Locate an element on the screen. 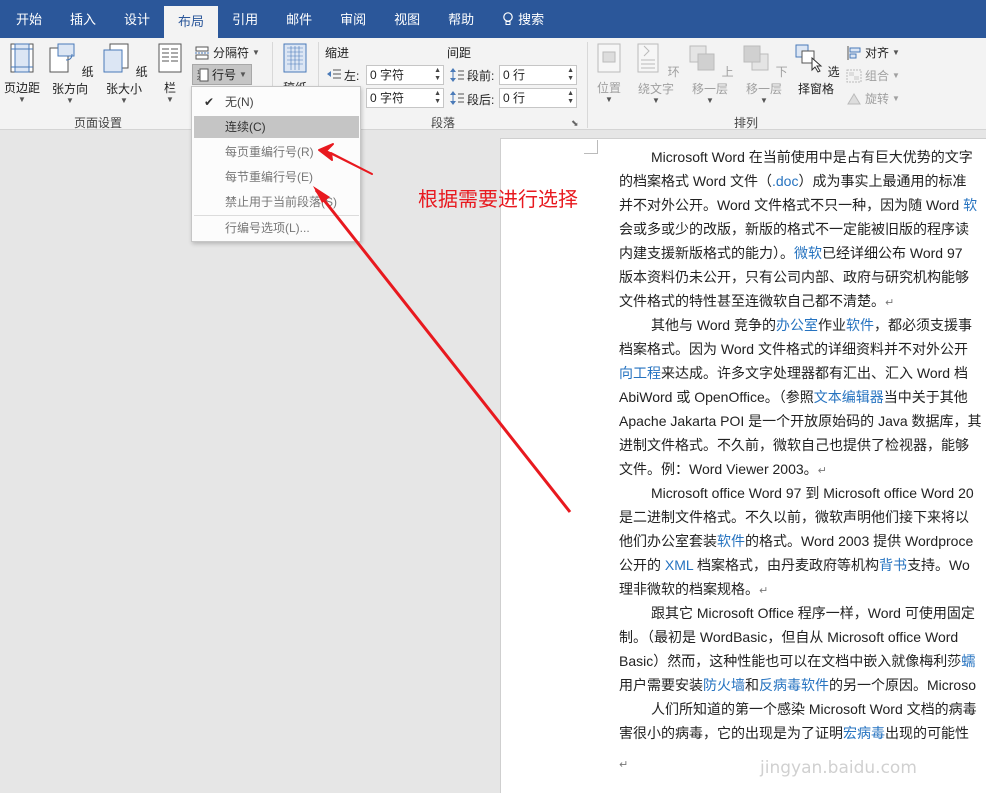 Image resolution: width=986 pixels, height=793 pixels. text-line: 用户需要安装防火墙和反病毒软件的另一个原因。Microso is located at coordinates (798, 685).